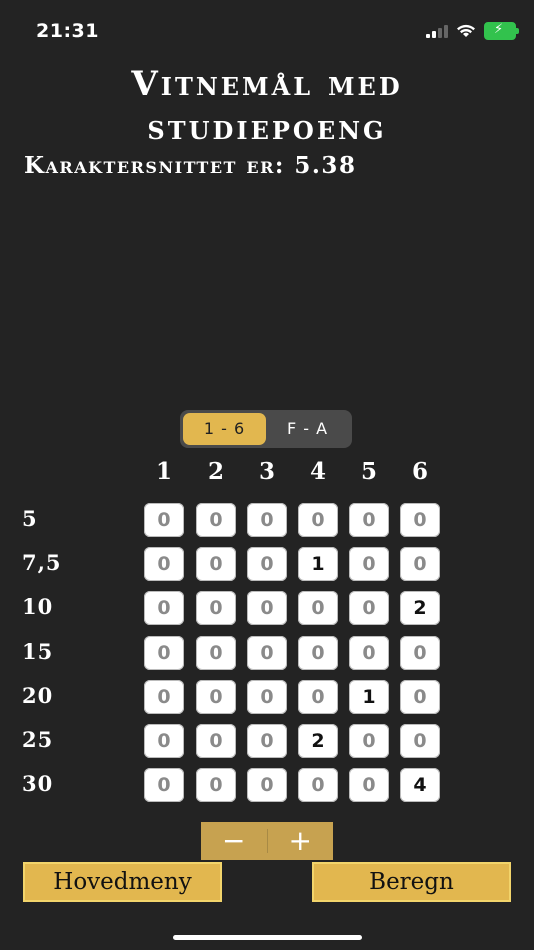 The image size is (534, 950). Describe the element at coordinates (419, 471) in the screenshot. I see `column-header-6: 6` at that location.